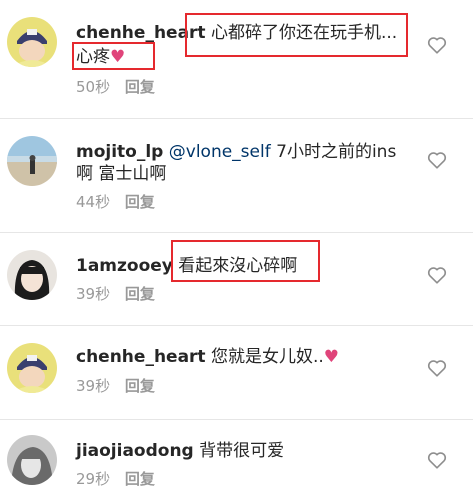 The image size is (473, 493). I want to click on comment-body: 7小时之前的ins, so click(336, 152).